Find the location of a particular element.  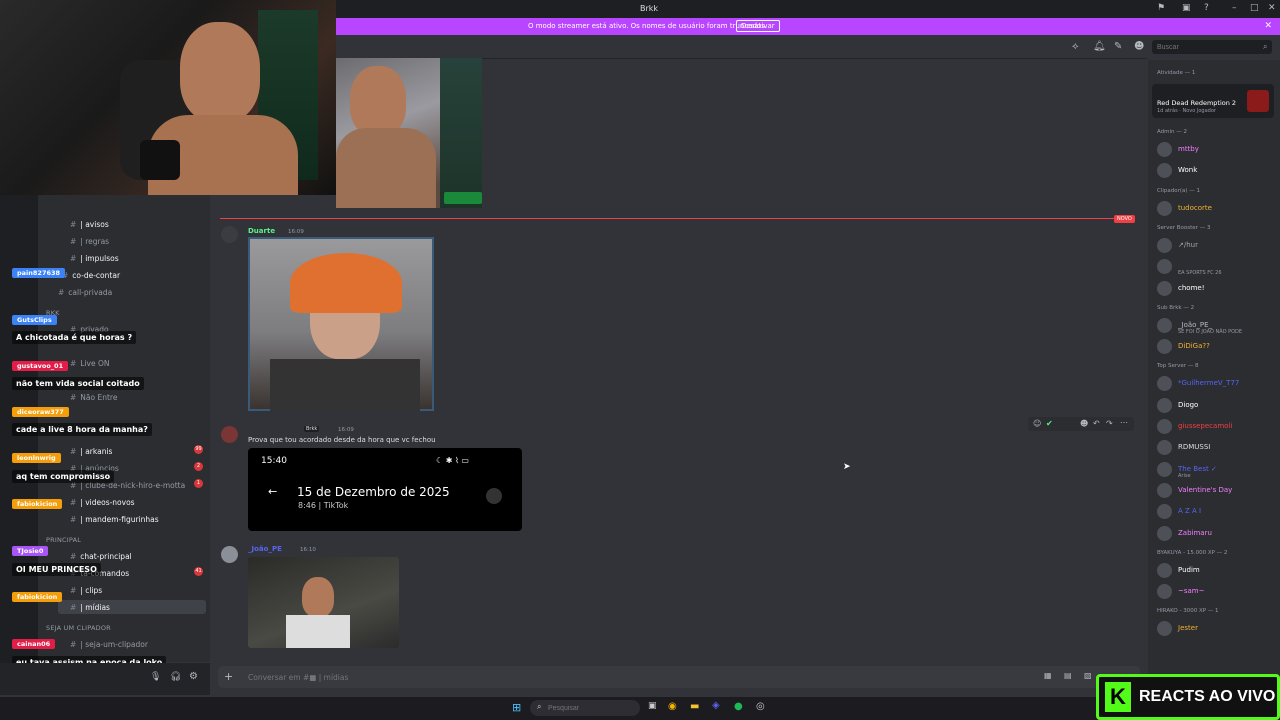

pin-icon: ✎ is located at coordinates (1118, 46).